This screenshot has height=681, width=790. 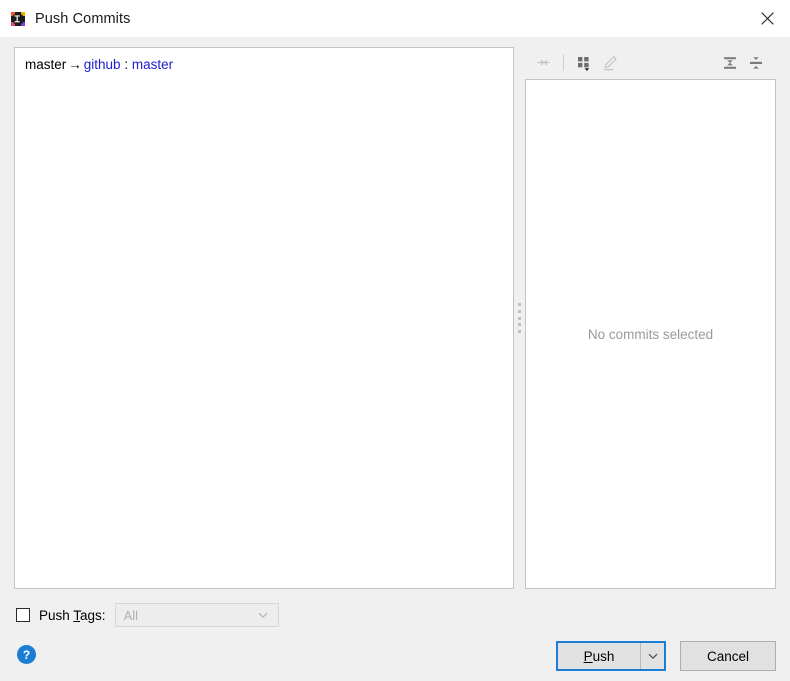 What do you see at coordinates (102, 64) in the screenshot?
I see `remote-name-link: github` at bounding box center [102, 64].